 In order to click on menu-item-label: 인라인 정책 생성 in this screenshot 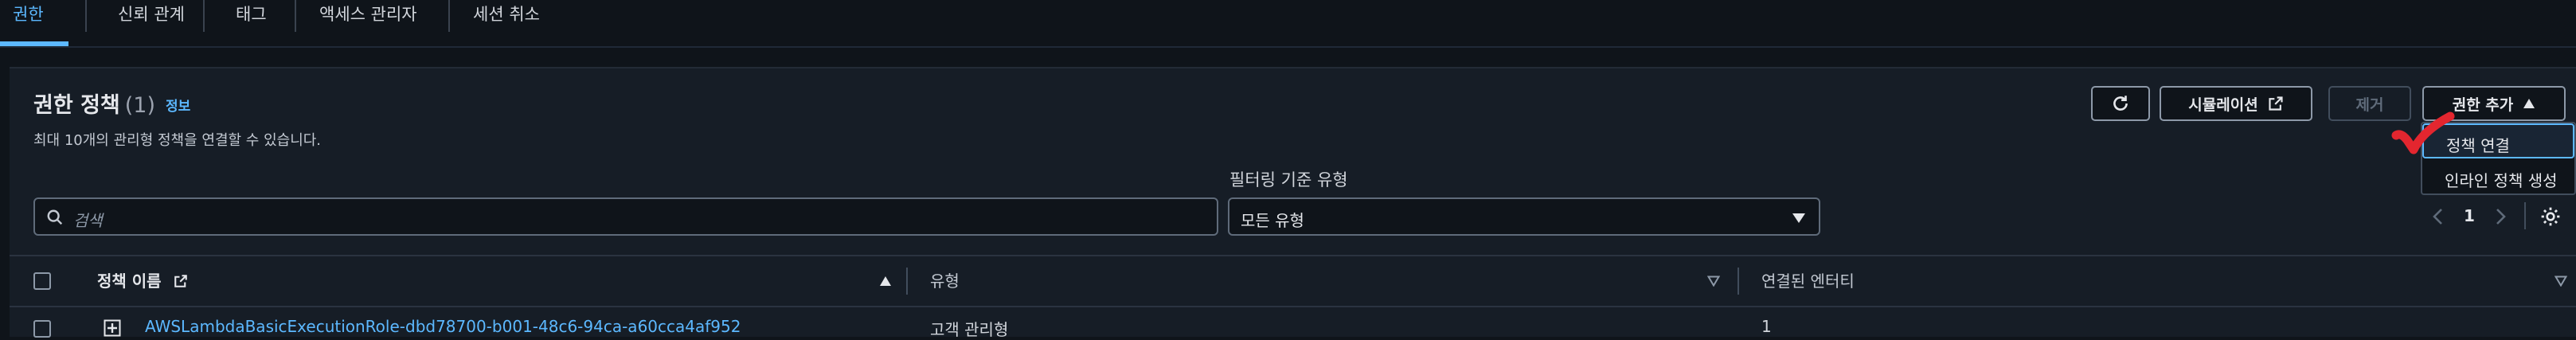, I will do `click(2501, 180)`.